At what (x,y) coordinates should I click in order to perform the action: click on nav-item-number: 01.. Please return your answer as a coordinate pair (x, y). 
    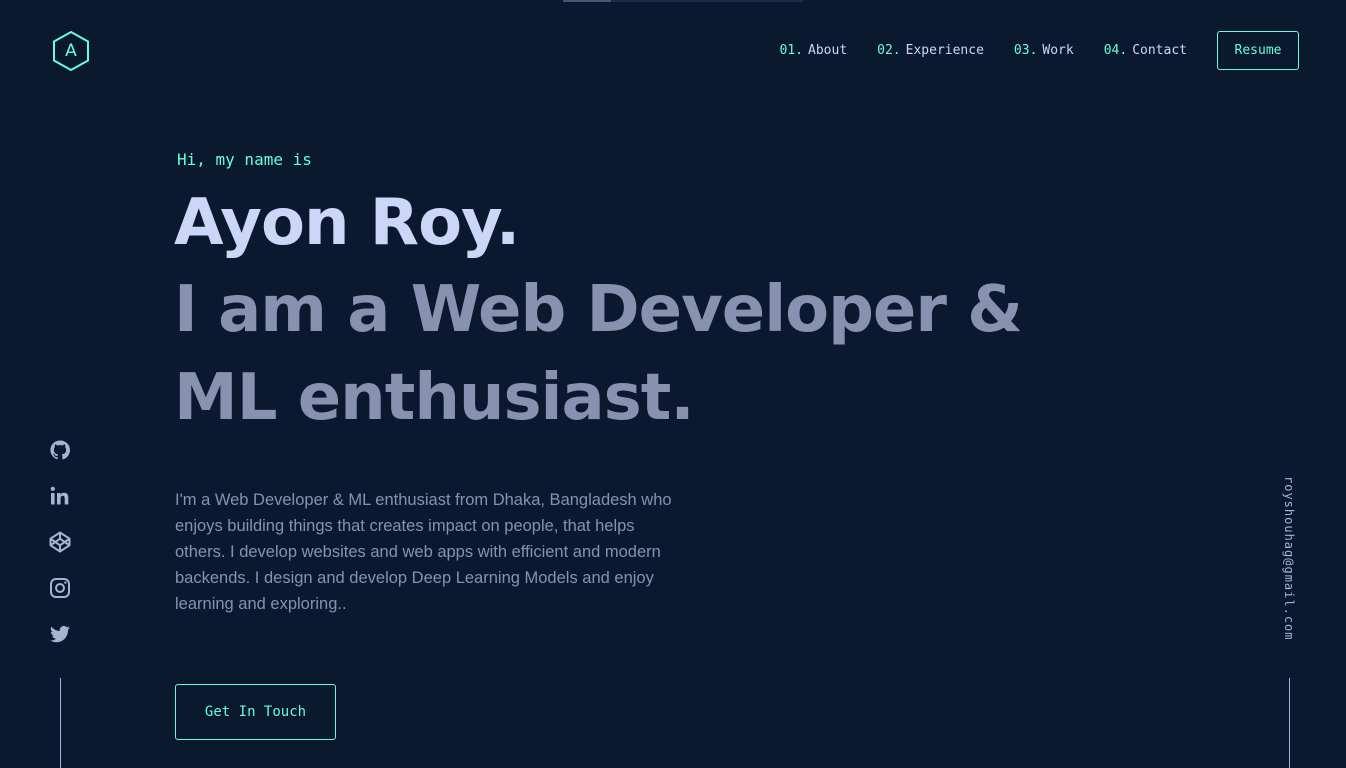
    Looking at the image, I should click on (791, 50).